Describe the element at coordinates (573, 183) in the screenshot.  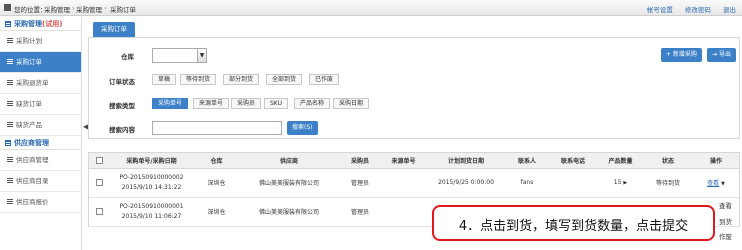
I see `phone-cell` at that location.